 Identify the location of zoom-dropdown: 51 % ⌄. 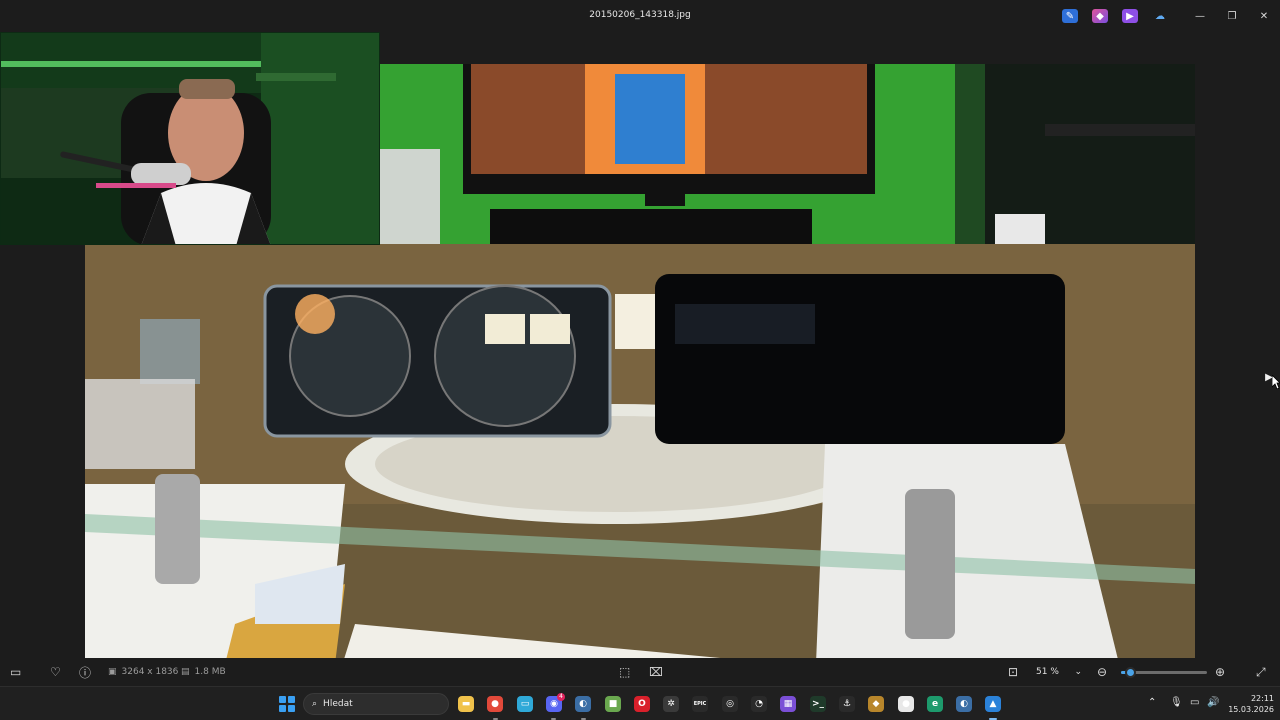
(1059, 672).